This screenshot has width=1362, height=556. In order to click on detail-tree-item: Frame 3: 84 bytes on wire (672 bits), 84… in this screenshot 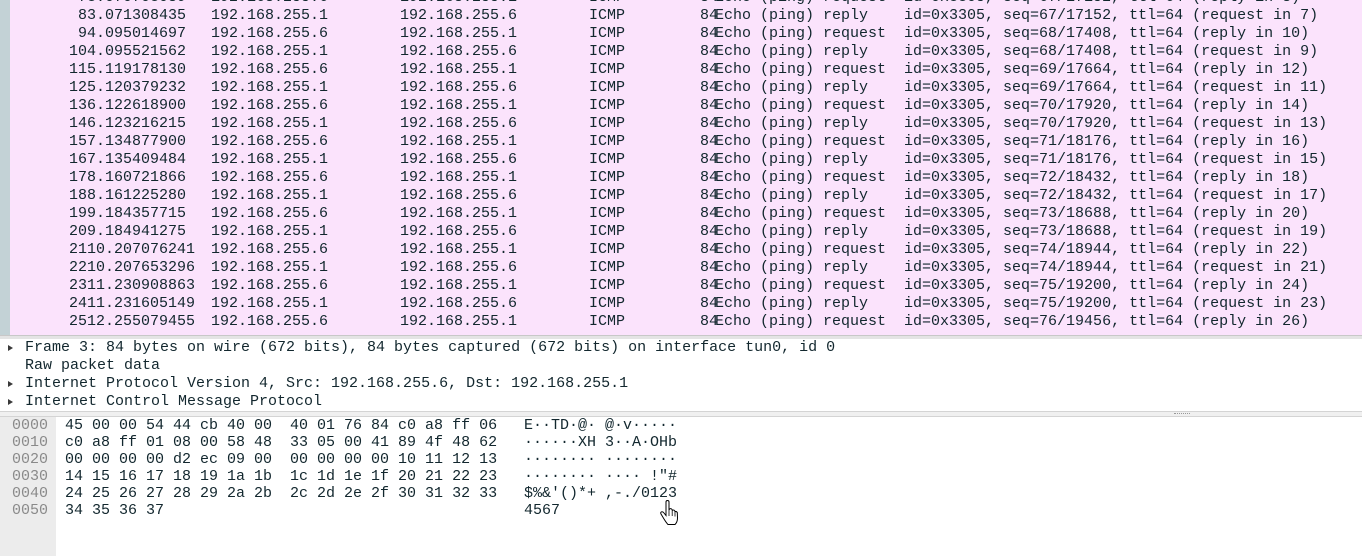, I will do `click(681, 348)`.